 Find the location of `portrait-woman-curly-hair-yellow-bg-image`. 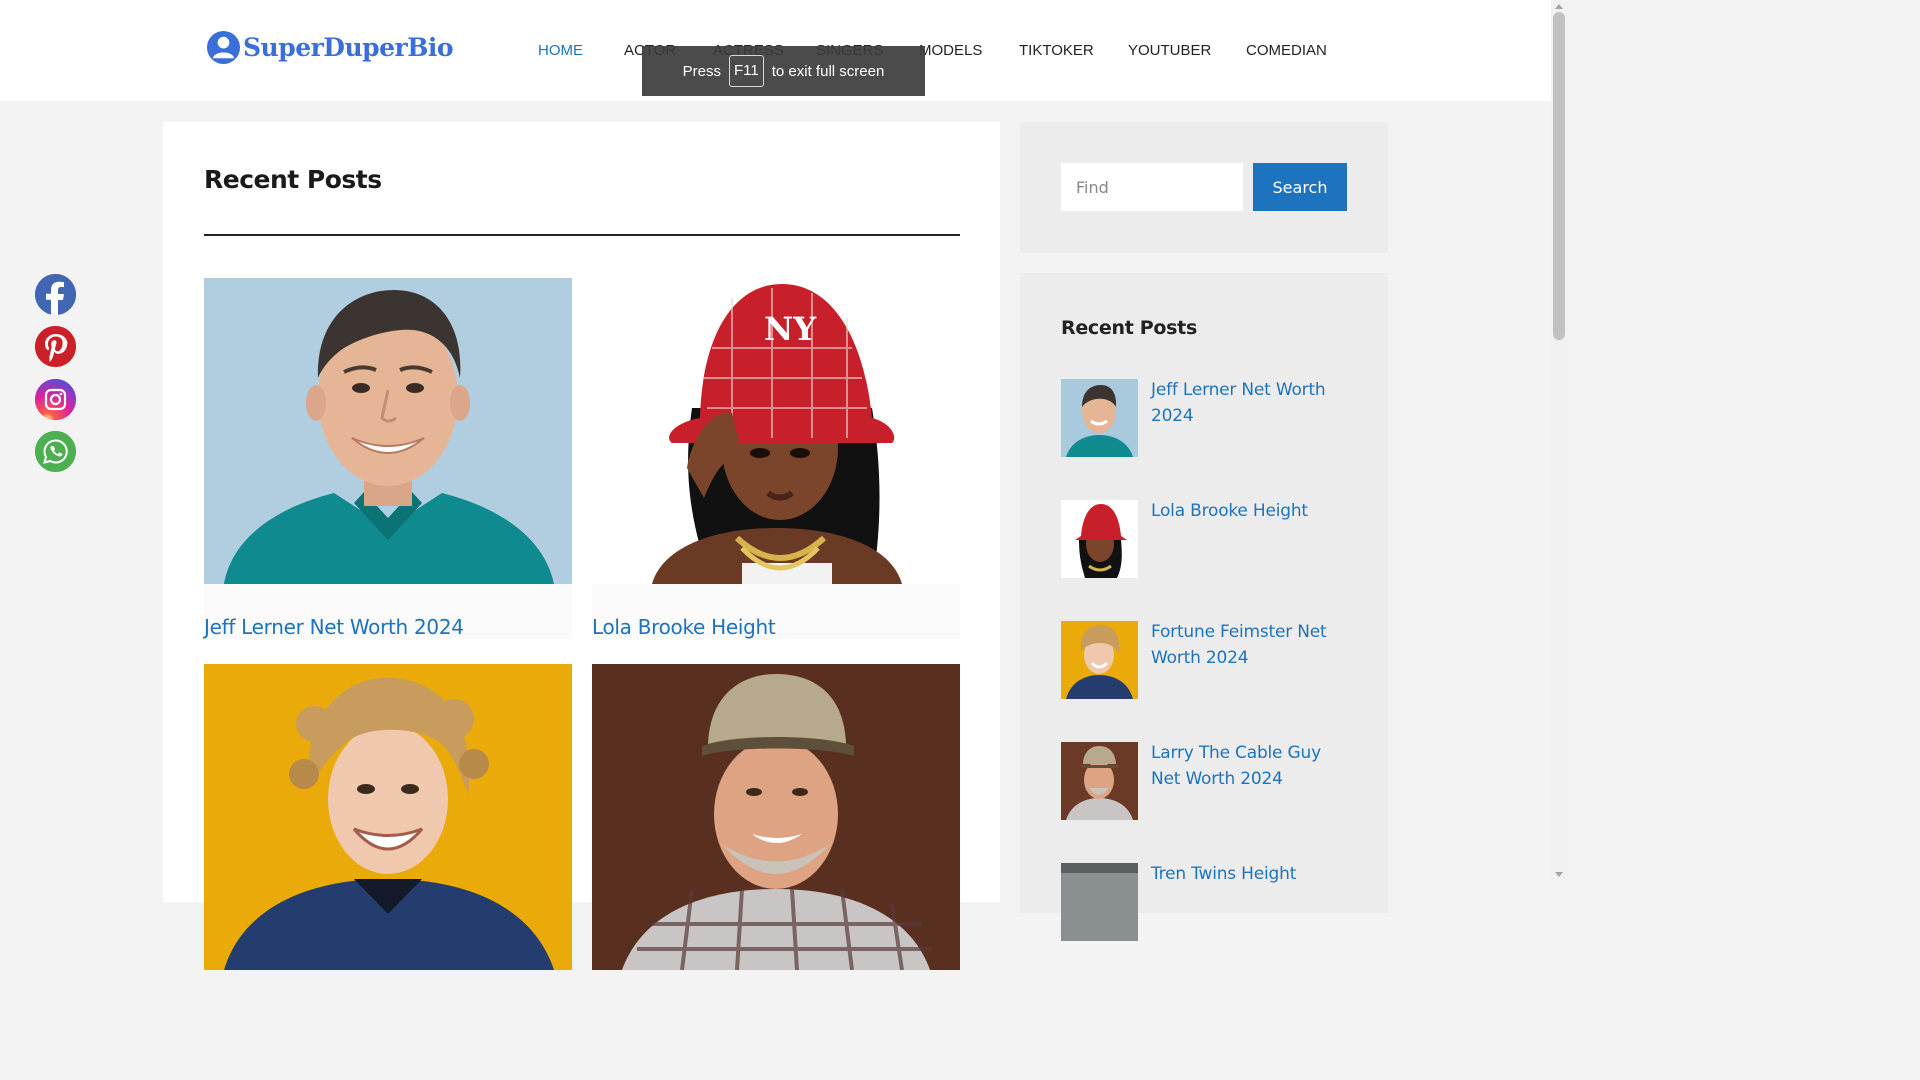

portrait-woman-curly-hair-yellow-bg-image is located at coordinates (388, 817).